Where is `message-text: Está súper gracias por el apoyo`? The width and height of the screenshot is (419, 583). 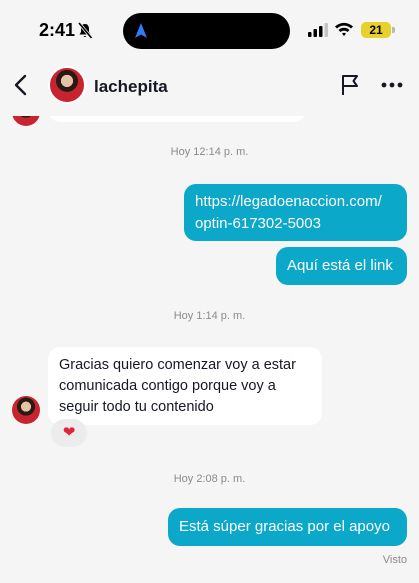 message-text: Está súper gracias por el apoyo is located at coordinates (287, 527).